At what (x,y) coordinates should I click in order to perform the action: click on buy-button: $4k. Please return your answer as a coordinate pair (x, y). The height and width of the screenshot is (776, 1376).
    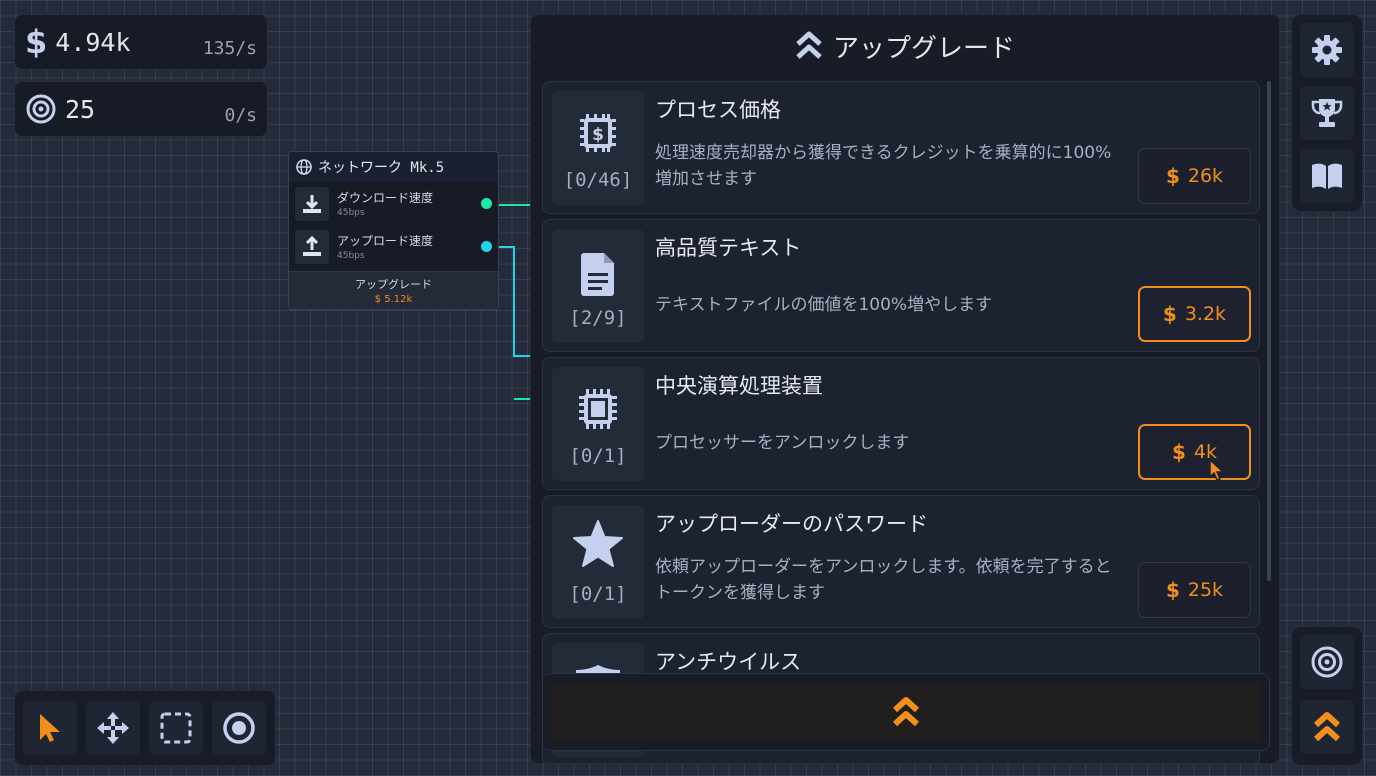
    Looking at the image, I should click on (1194, 452).